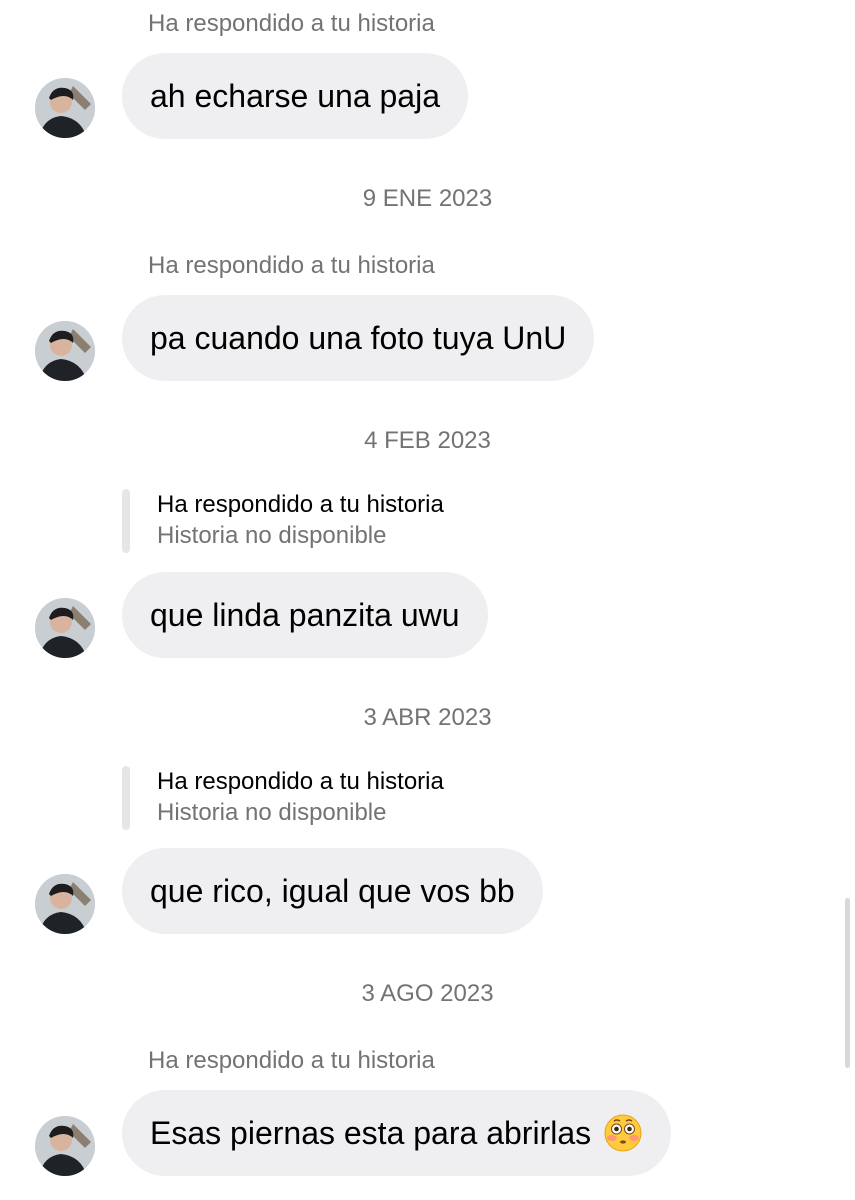  Describe the element at coordinates (427, 440) in the screenshot. I see `date-separator: 4 FEB 2023` at that location.